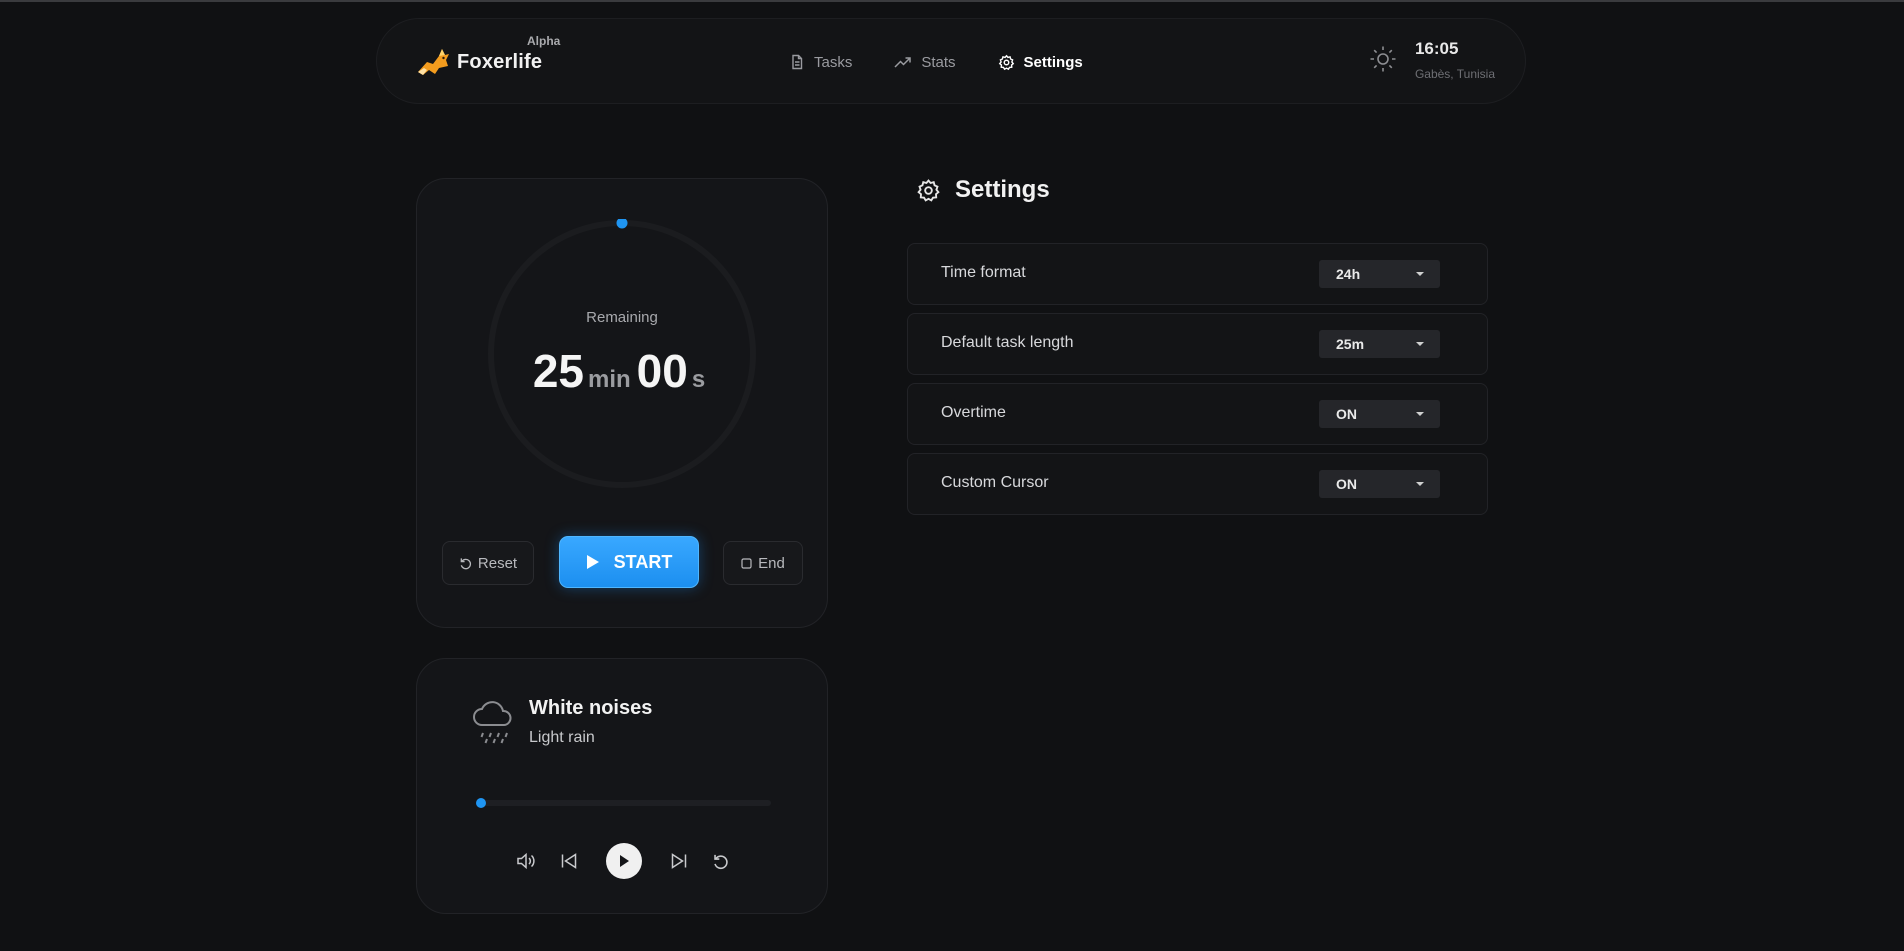 The height and width of the screenshot is (951, 1904). I want to click on skip-forward-icon, so click(678, 861).